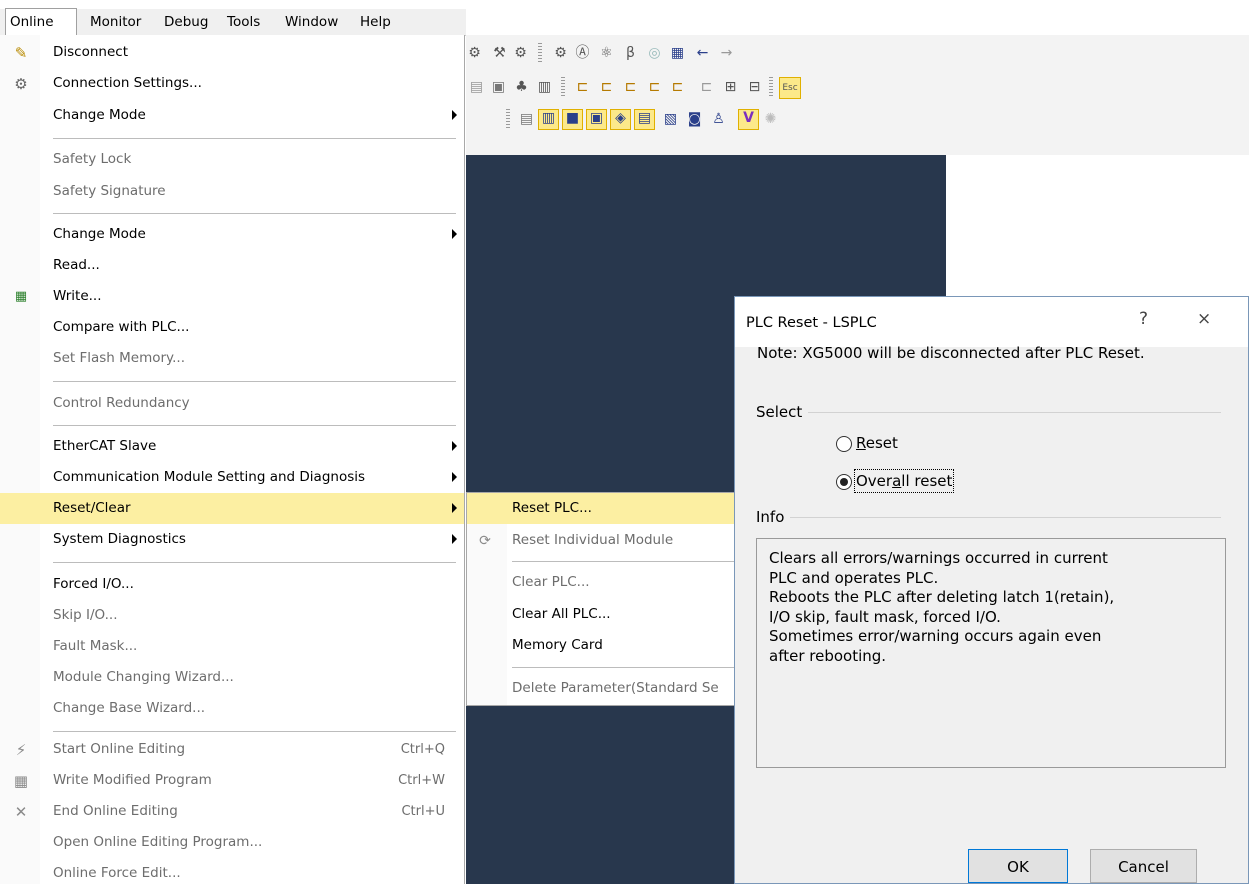  I want to click on zoom-icon: ◎, so click(654, 53).